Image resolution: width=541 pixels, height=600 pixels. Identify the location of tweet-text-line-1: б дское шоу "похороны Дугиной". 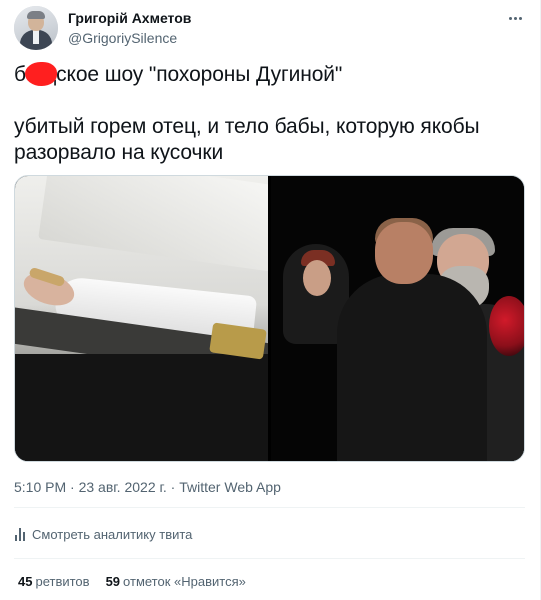
(269, 75).